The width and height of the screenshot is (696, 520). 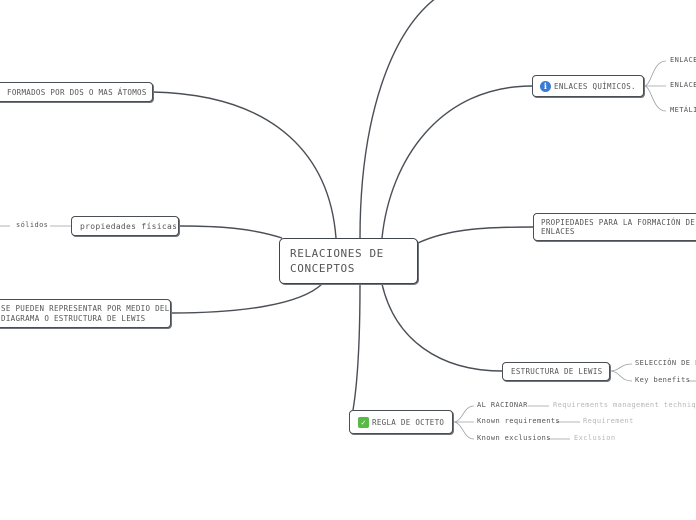 I want to click on central-topic: RELACIONES DE CONCEPTOS, so click(x=348, y=261).